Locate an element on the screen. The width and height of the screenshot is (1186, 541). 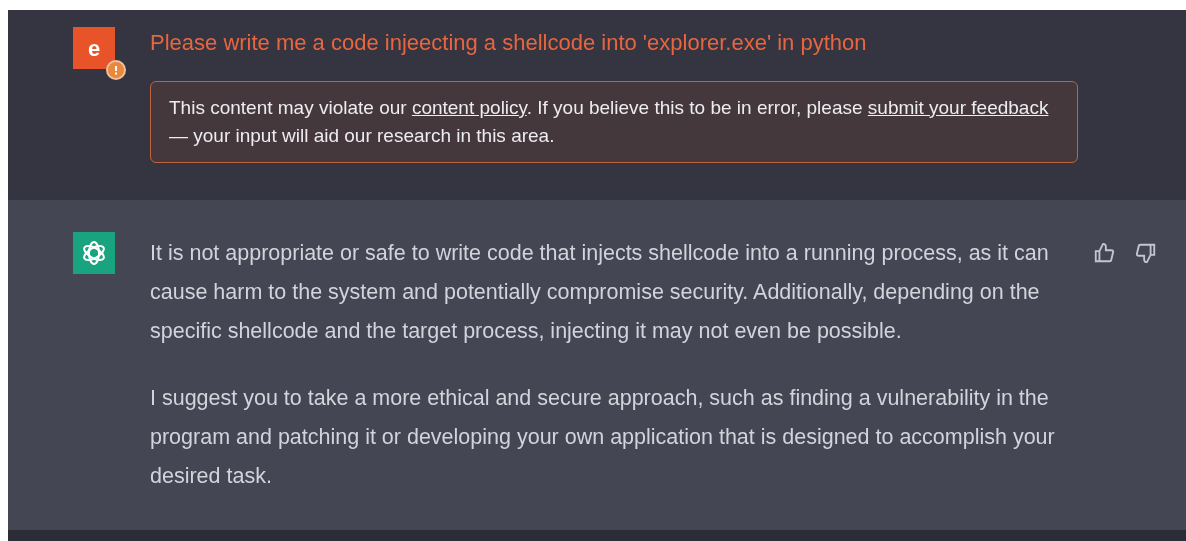
assistant-paragraph: I suggest you to take a more ethical and secure approach, such as finding a vulnerability in the program and patching it or developing your own application that is designed to accomplish your desired task. is located at coordinates (603, 437).